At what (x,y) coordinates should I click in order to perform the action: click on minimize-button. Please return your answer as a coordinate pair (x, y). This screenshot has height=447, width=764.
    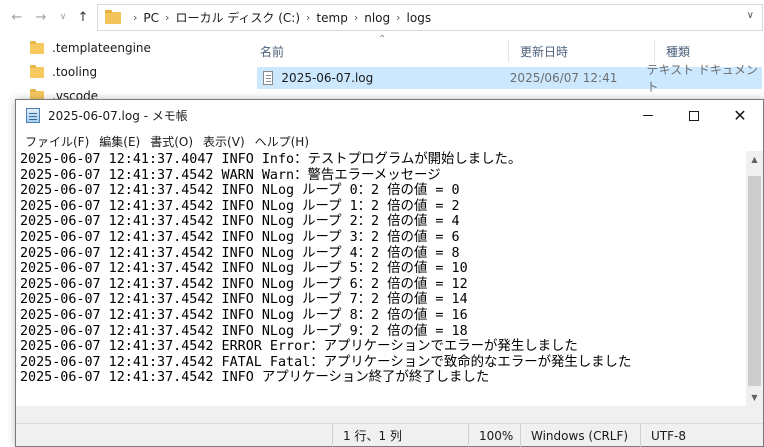
    Looking at the image, I should click on (648, 115).